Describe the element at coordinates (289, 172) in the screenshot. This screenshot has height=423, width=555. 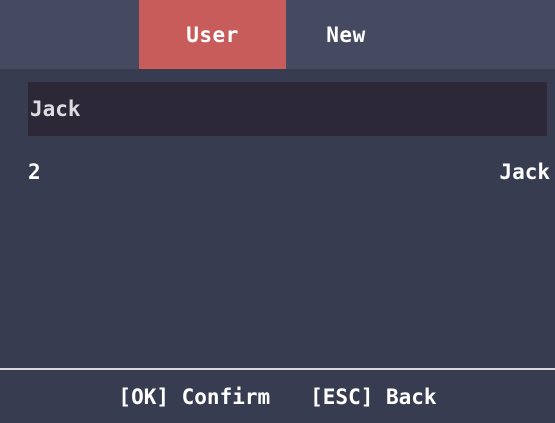
I see `result-row: 2 Jack` at that location.